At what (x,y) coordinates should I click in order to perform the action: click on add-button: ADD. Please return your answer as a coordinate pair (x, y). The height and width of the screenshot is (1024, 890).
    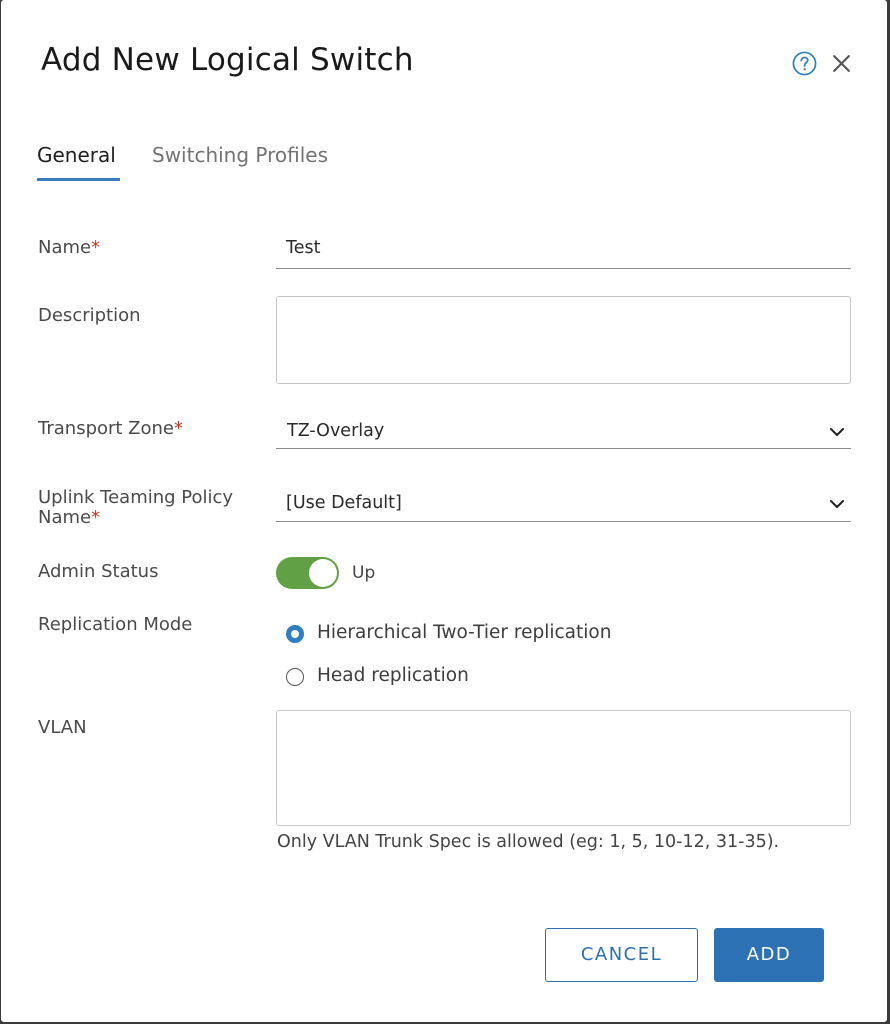
    Looking at the image, I should click on (769, 955).